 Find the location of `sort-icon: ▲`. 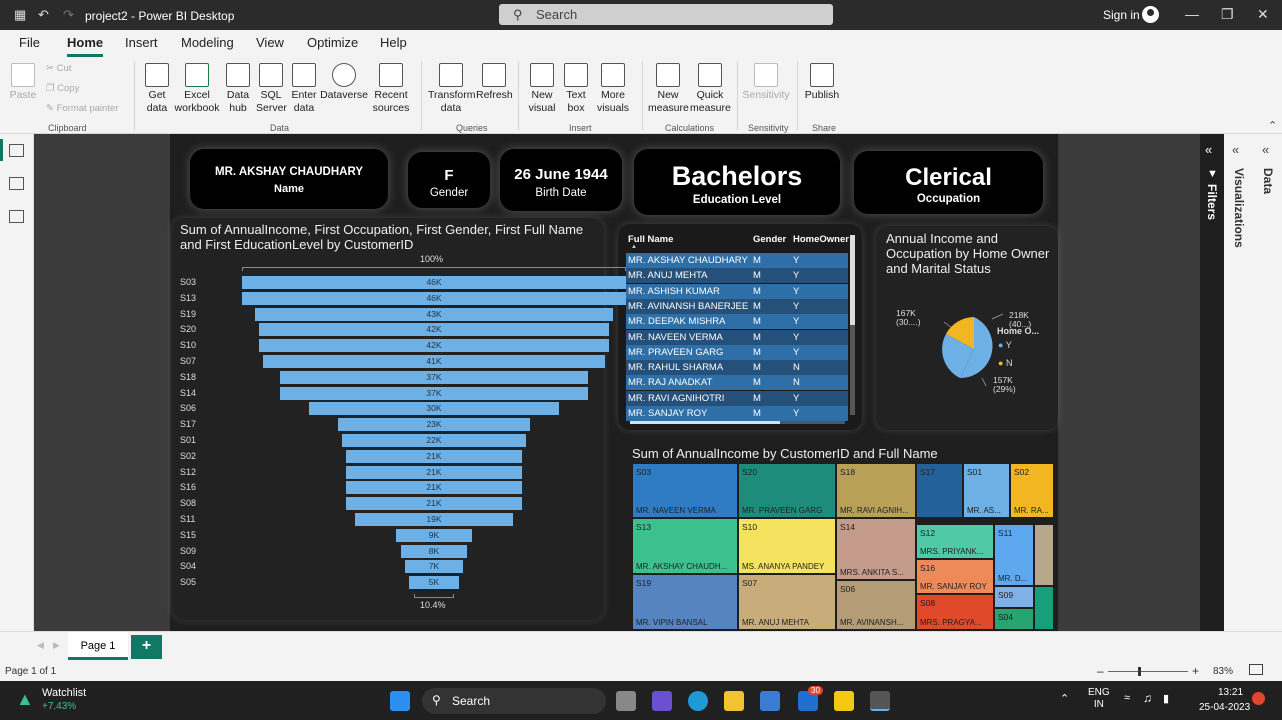

sort-icon: ▲ is located at coordinates (634, 247).